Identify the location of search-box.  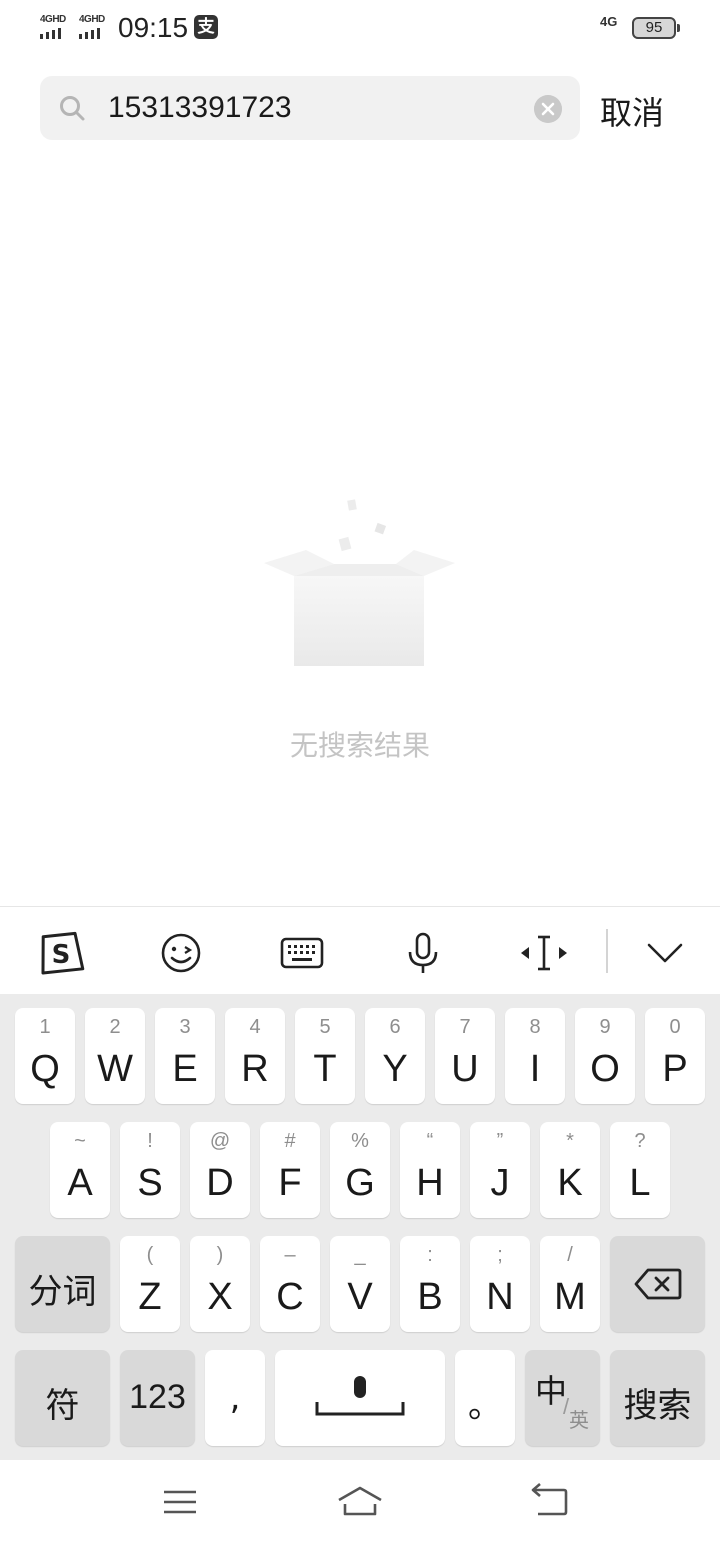
(310, 108).